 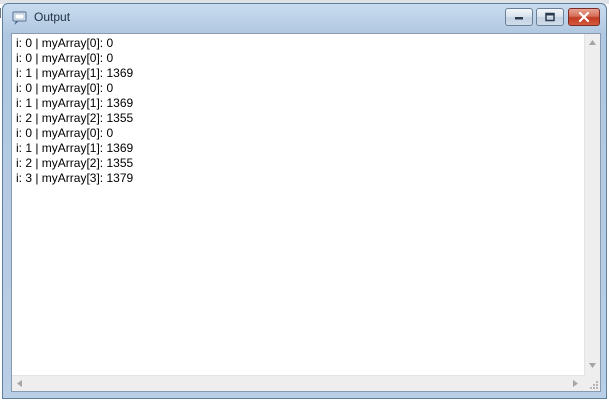 I want to click on close-button, so click(x=584, y=17).